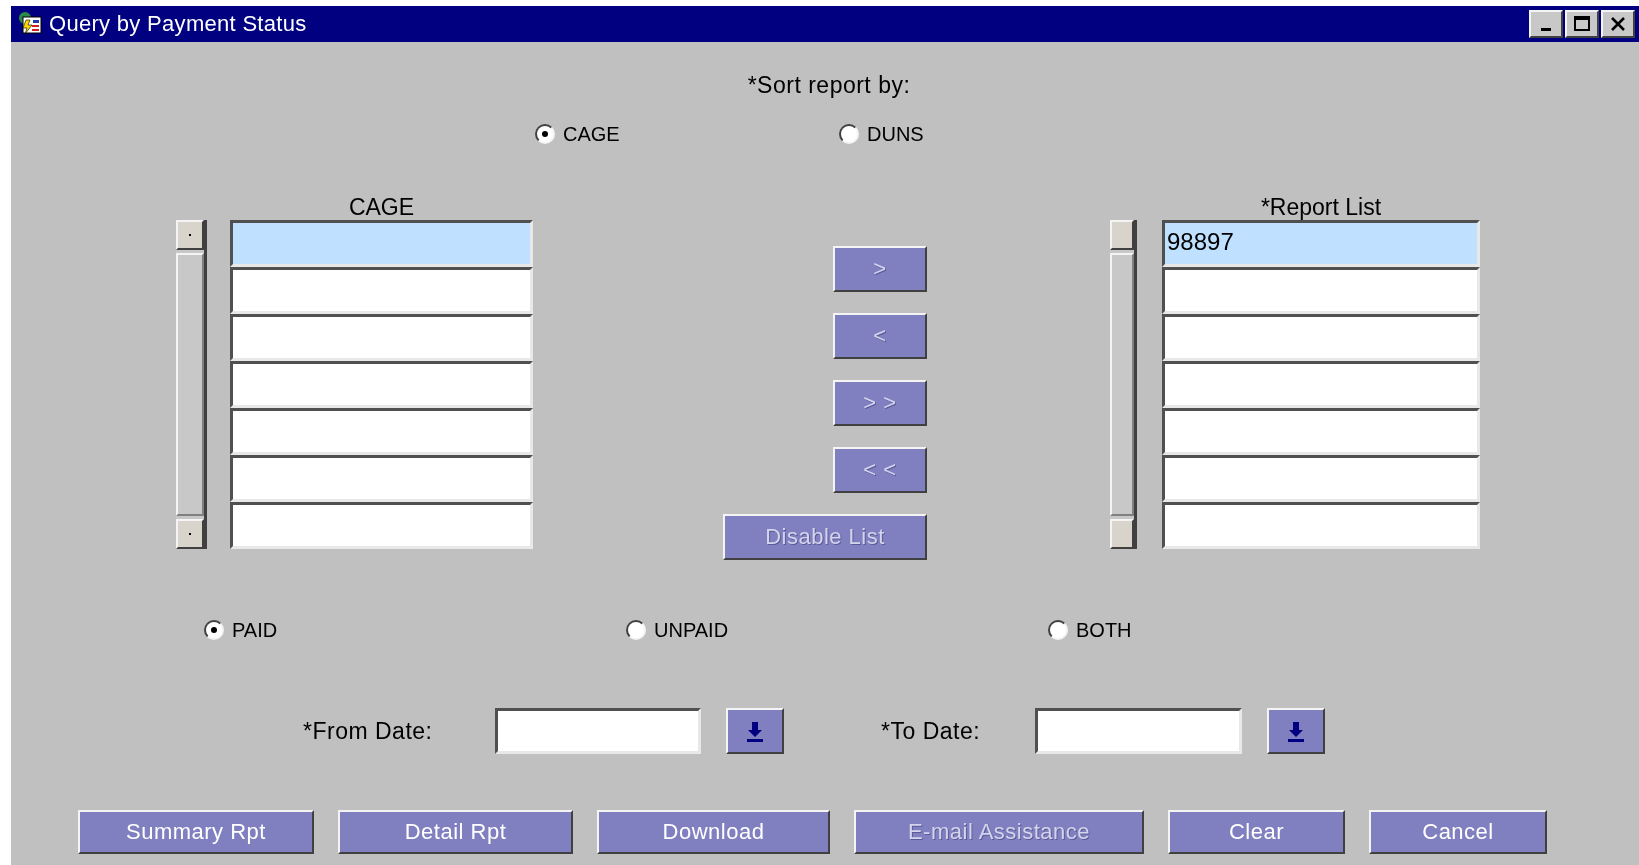 This screenshot has height=865, width=1639. I want to click on action-button: Detail Rpt, so click(455, 832).